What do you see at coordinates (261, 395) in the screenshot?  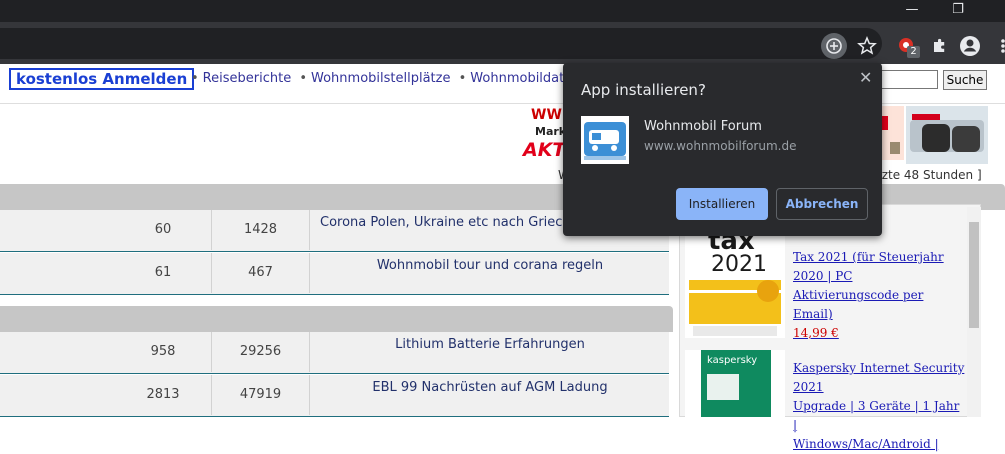 I see `views-count: 47919` at bounding box center [261, 395].